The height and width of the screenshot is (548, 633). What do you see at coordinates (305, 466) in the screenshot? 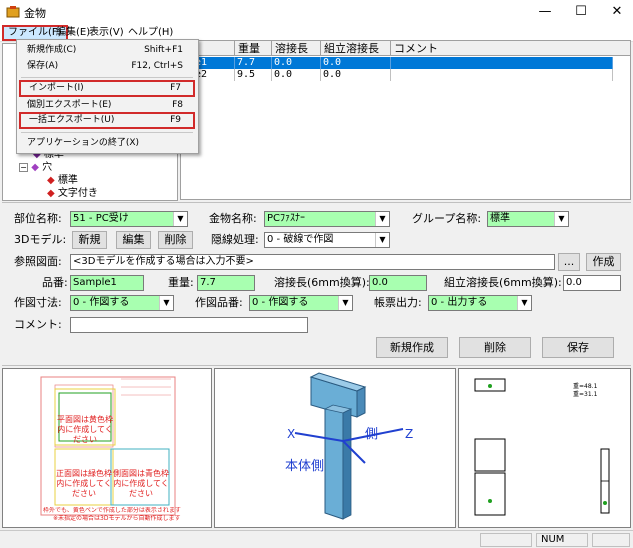
I see `body-side-label: 本体側` at bounding box center [305, 466].